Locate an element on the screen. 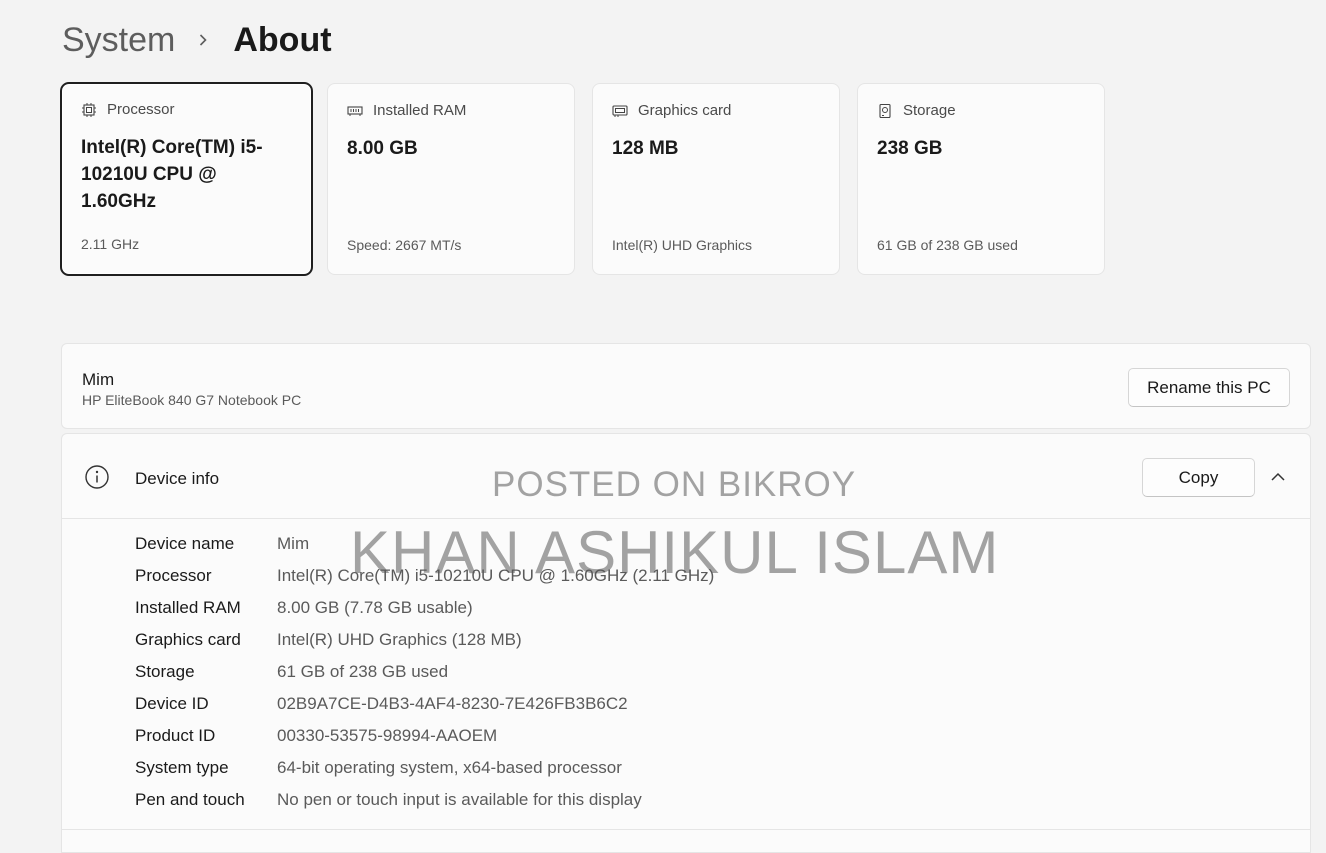 The width and height of the screenshot is (1326, 853). spec-label: Device name is located at coordinates (185, 543).